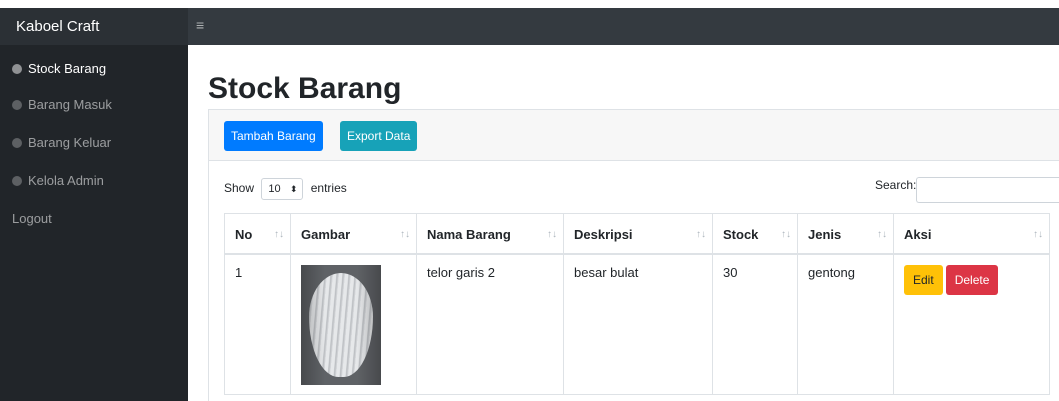 The width and height of the screenshot is (1059, 401). What do you see at coordinates (67, 68) in the screenshot?
I see `sidebar-item-label: Stock Barang` at bounding box center [67, 68].